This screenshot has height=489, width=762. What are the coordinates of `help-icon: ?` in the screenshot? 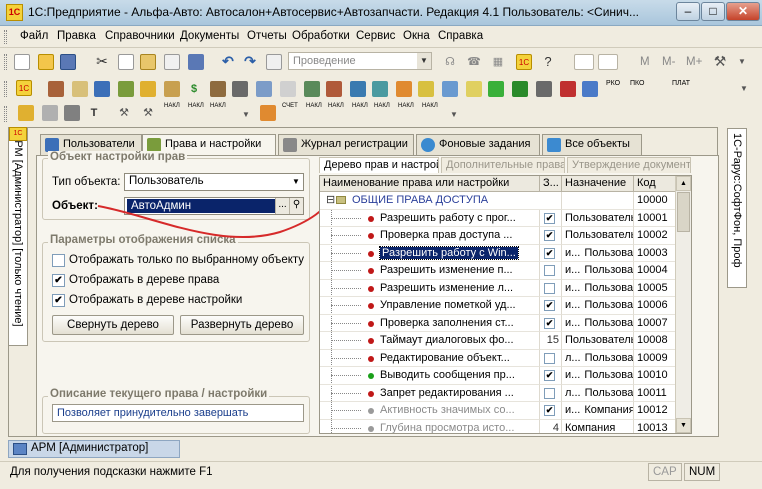 It's located at (548, 62).